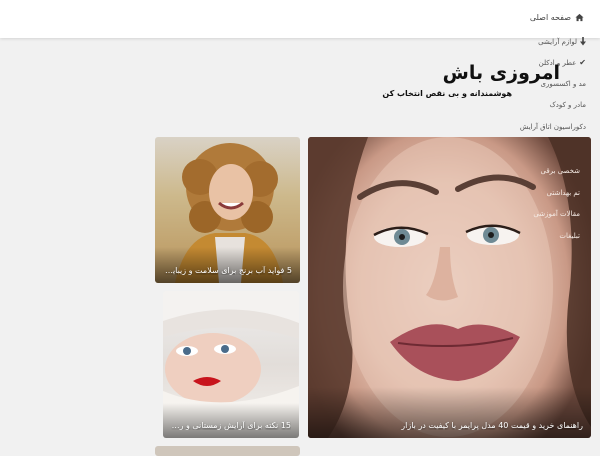 This screenshot has height=456, width=600. What do you see at coordinates (583, 41) in the screenshot?
I see `download-arrow-icon` at bounding box center [583, 41].